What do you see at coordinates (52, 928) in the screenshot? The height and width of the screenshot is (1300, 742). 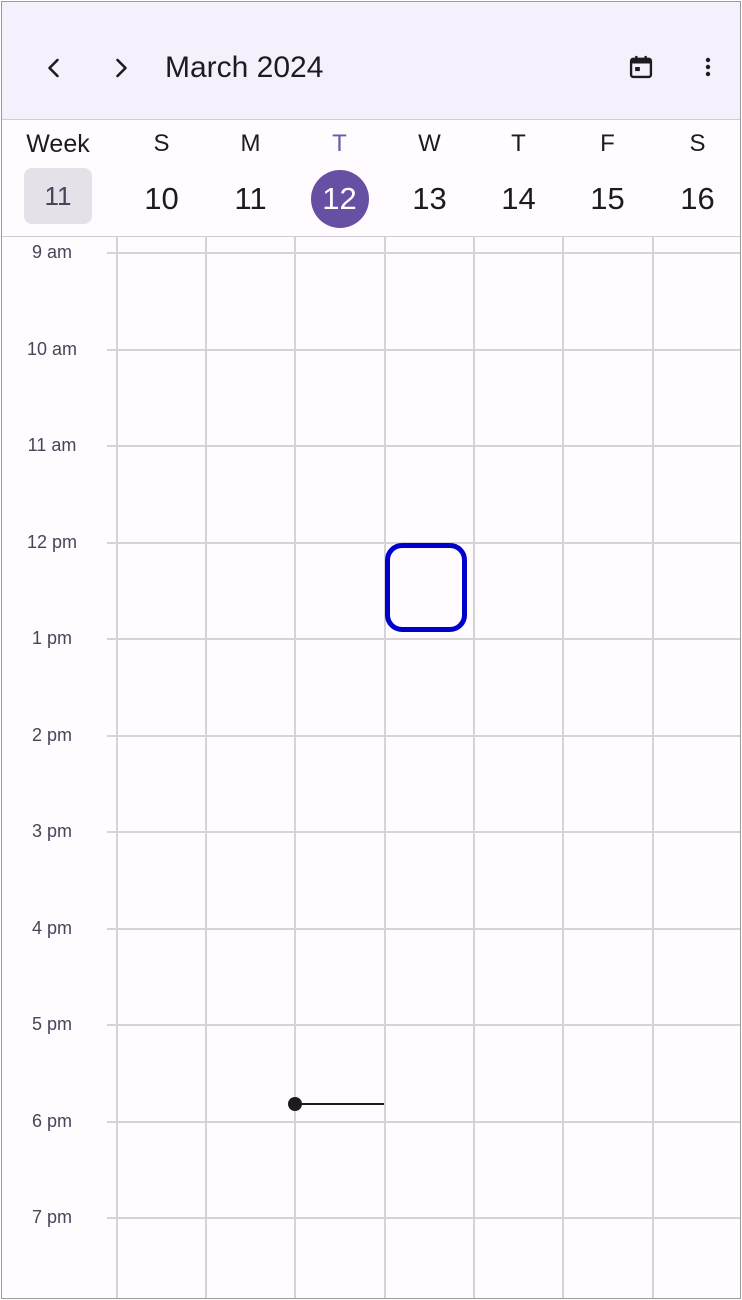 I see `hour-label: 4 pm` at bounding box center [52, 928].